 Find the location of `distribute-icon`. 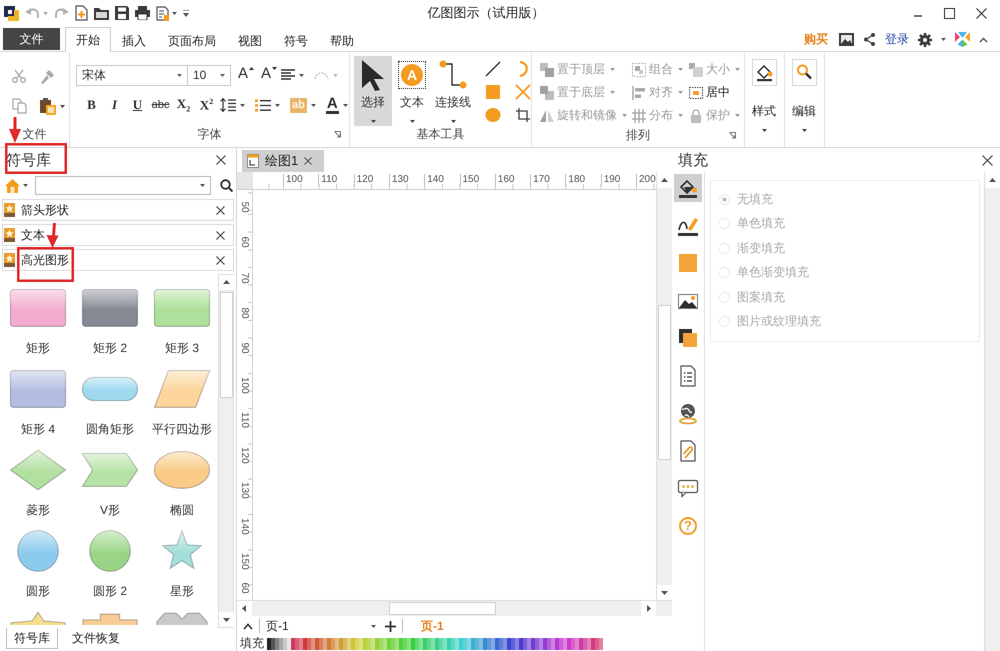

distribute-icon is located at coordinates (639, 115).